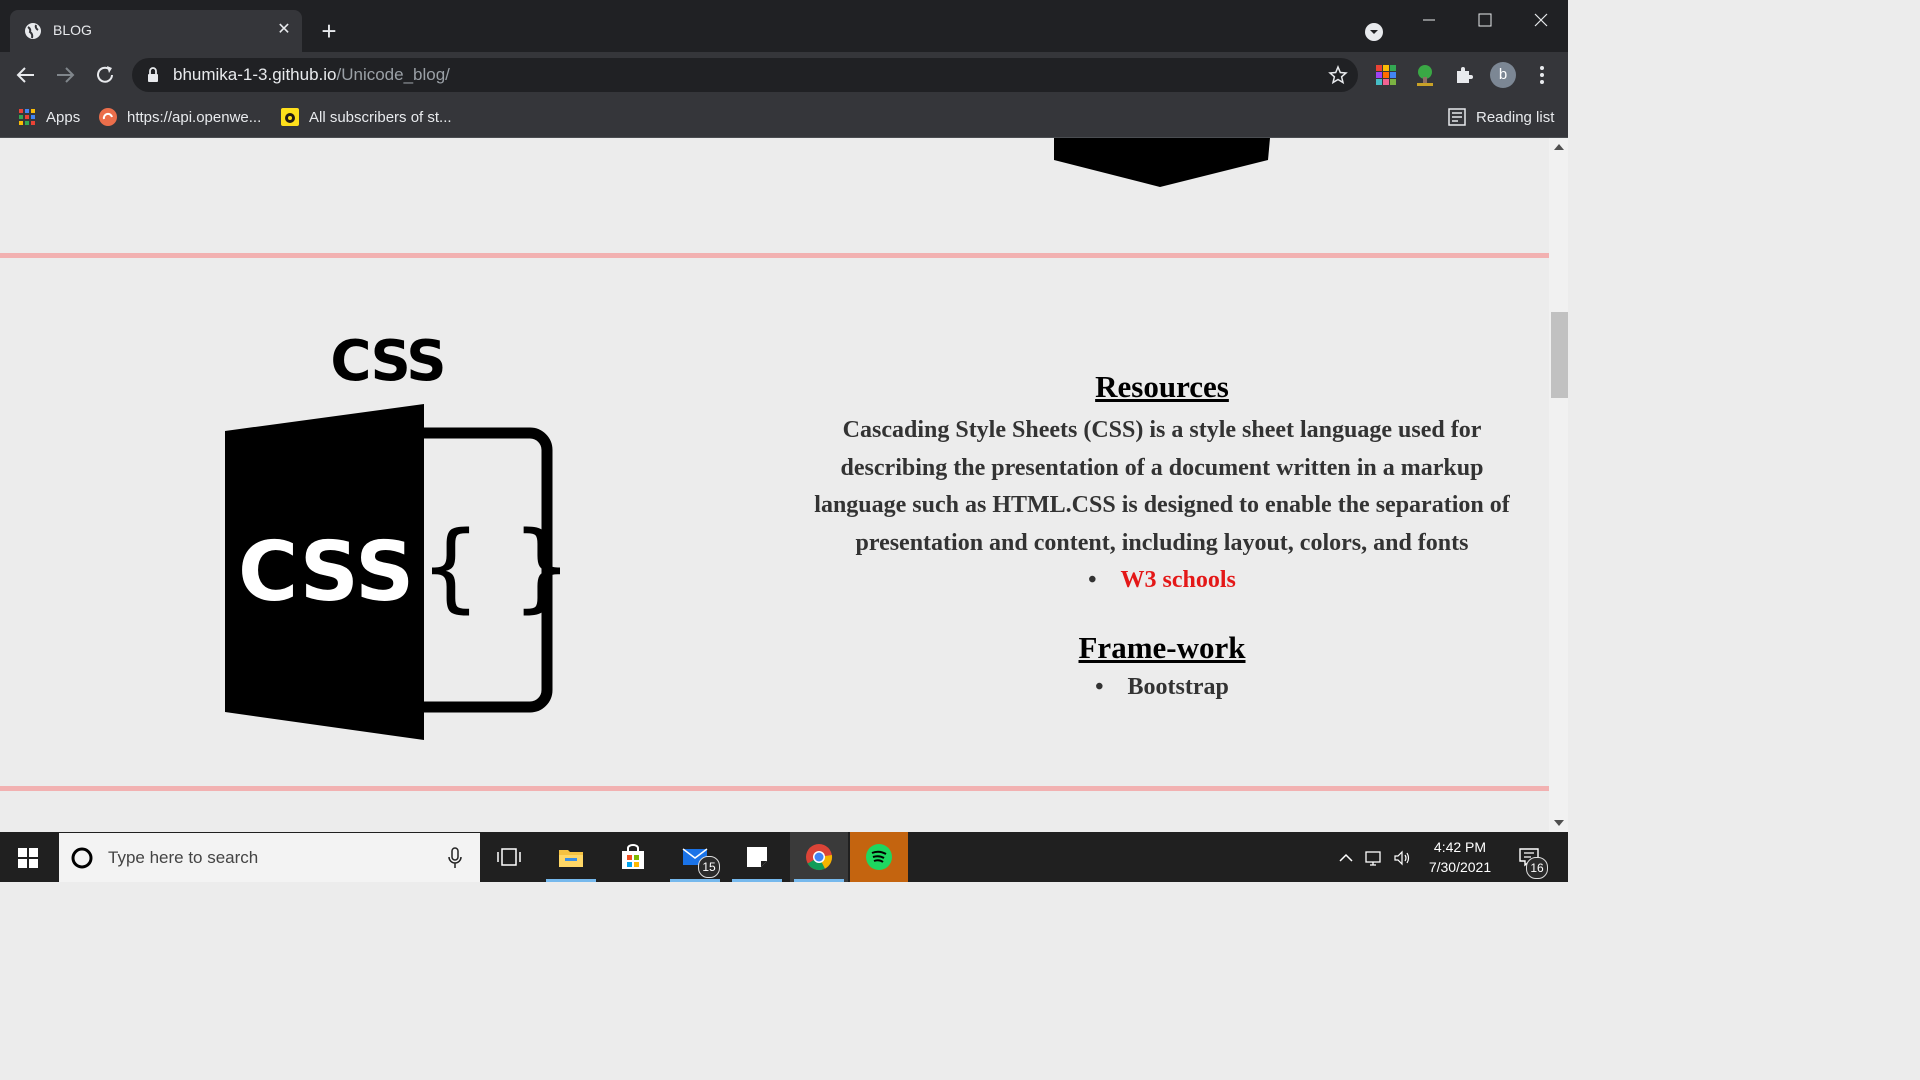 The width and height of the screenshot is (1920, 1080). What do you see at coordinates (1178, 687) in the screenshot?
I see `bootstrap-item: Bootstrap` at bounding box center [1178, 687].